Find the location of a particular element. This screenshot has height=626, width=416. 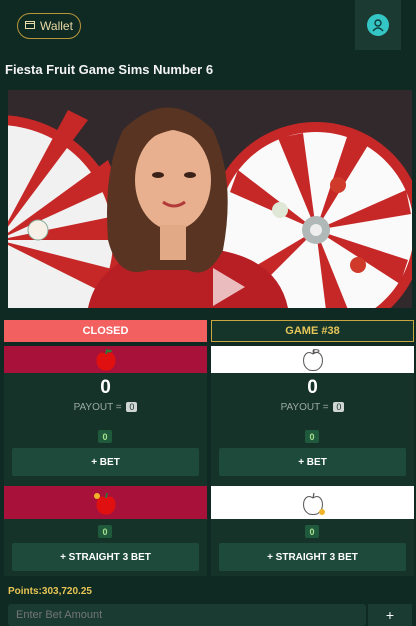

red-apple-bar is located at coordinates (105, 359).